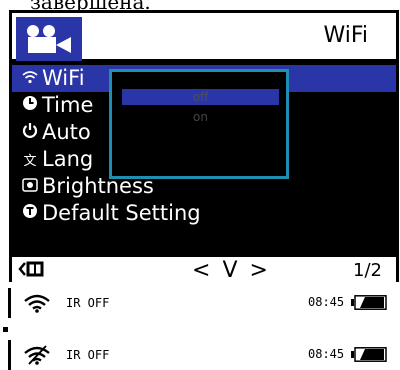 The image size is (400, 370). I want to click on language-icon: 文, so click(30, 161).